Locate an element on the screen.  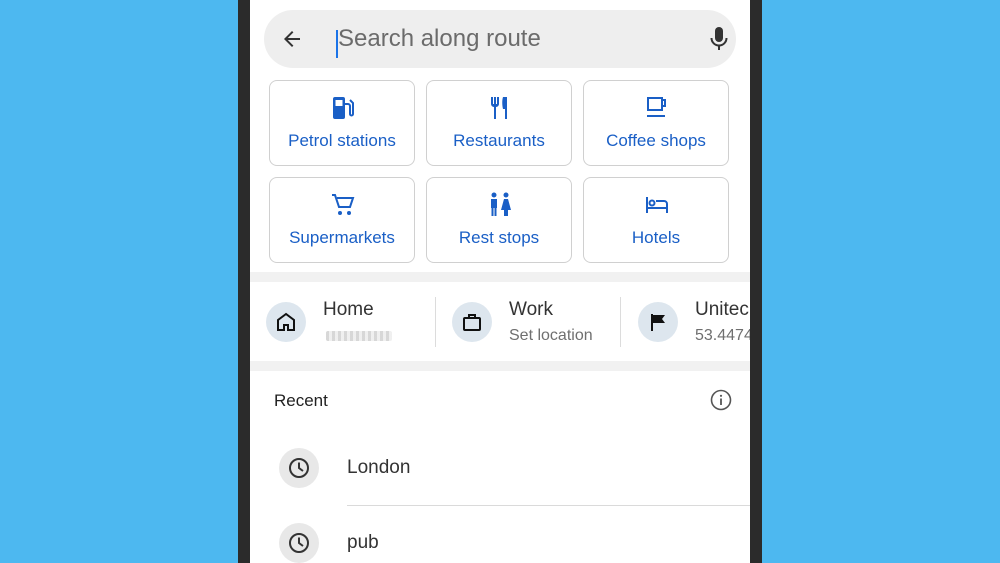
briefcase-icon-badge is located at coordinates (472, 322).